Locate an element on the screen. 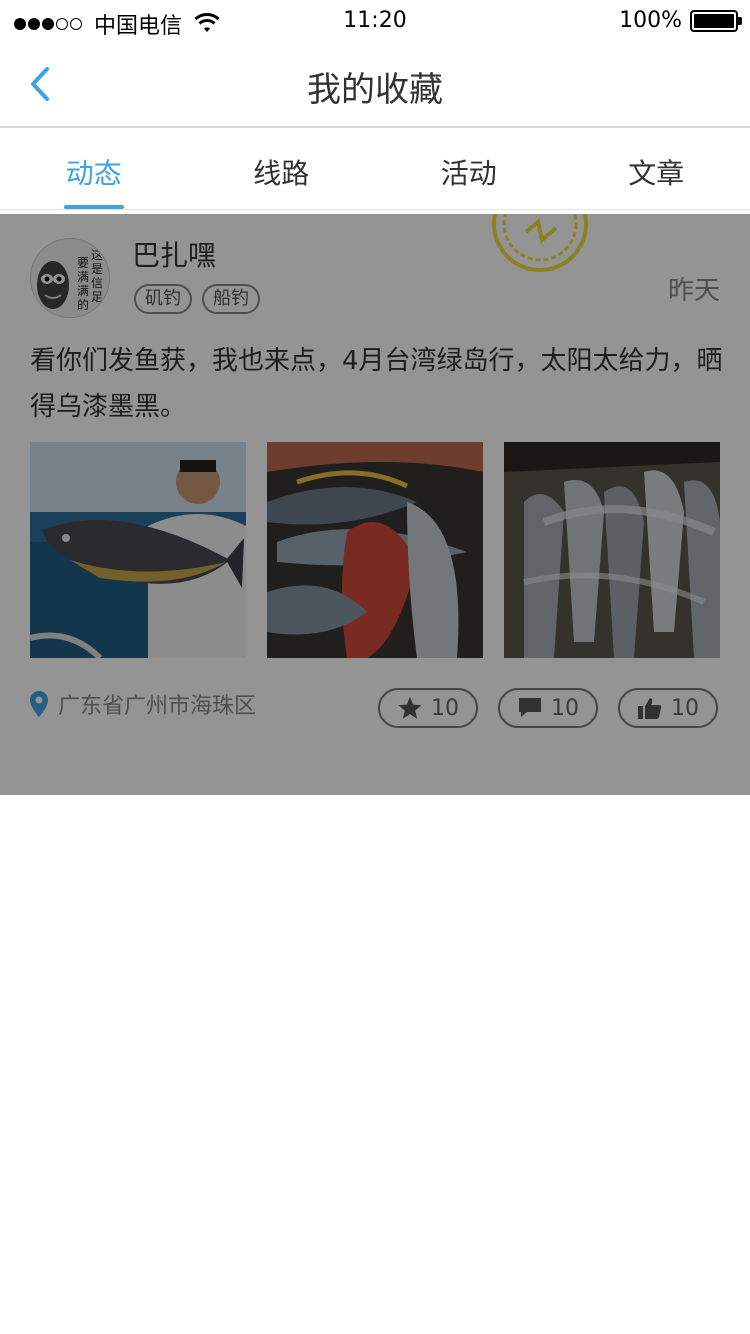 The width and height of the screenshot is (750, 1334). tag-badge: 矶钓 is located at coordinates (163, 299).